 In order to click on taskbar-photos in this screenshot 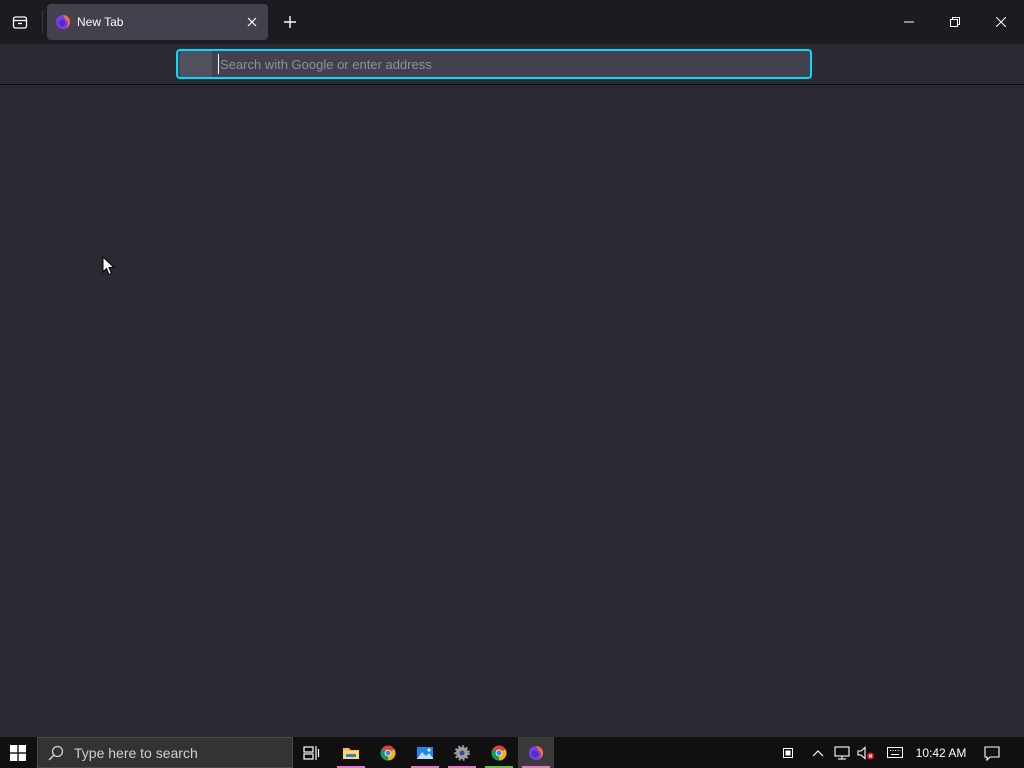, I will do `click(425, 752)`.